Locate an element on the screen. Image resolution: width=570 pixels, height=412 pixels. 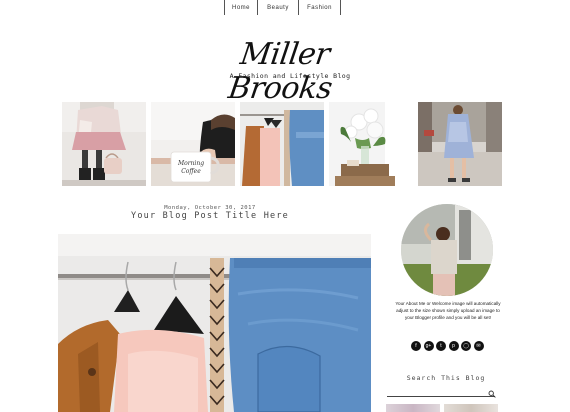
post-title: Your Blog Post Title Here is located at coordinates (210, 216).